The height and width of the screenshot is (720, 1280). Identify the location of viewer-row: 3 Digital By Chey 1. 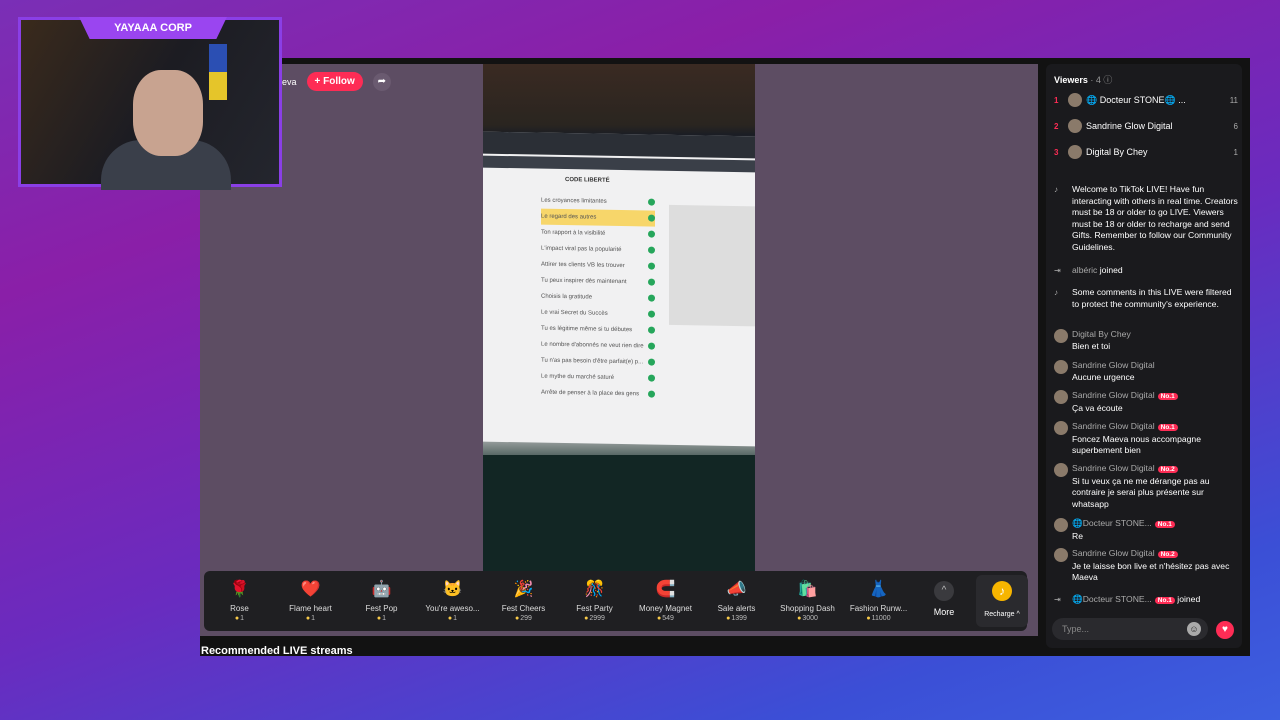
(1146, 152).